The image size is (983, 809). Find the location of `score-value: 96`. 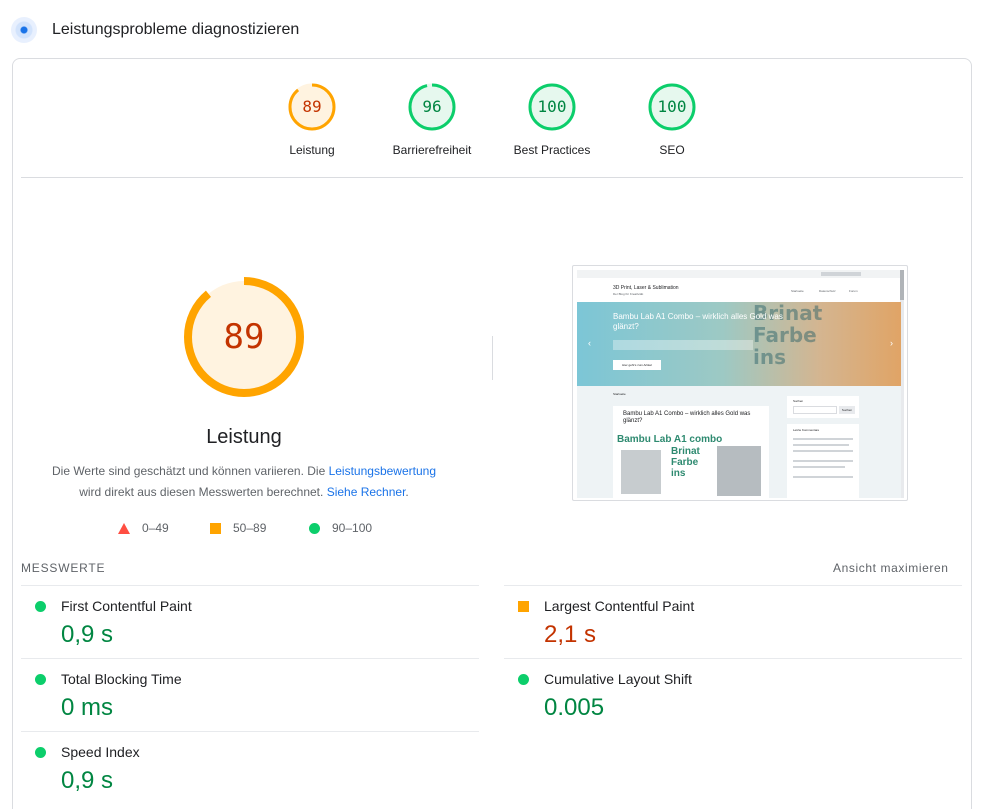

score-value: 96 is located at coordinates (432, 106).